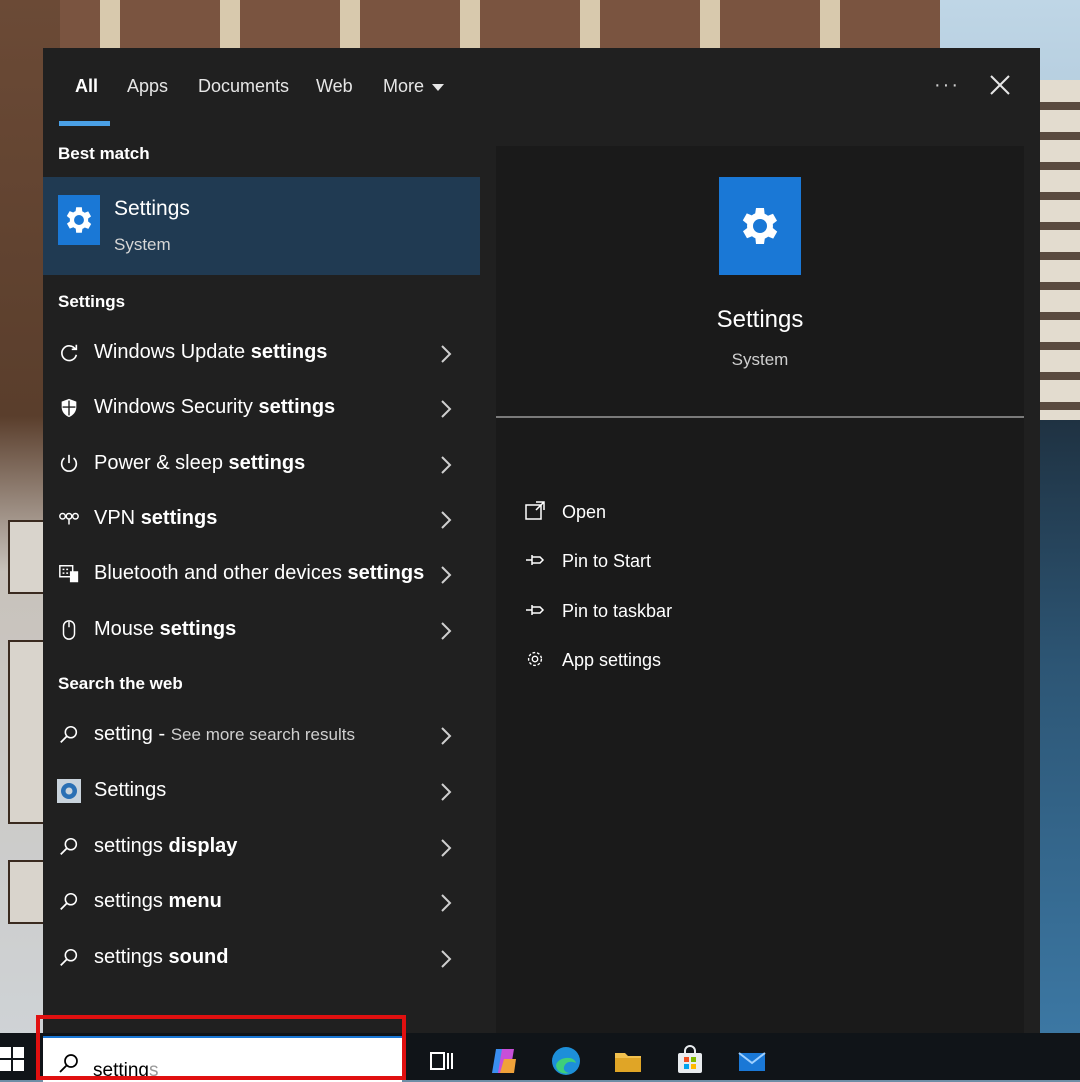 The image size is (1080, 1082). What do you see at coordinates (153, 1070) in the screenshot?
I see `search-autocomplete-text: s` at bounding box center [153, 1070].